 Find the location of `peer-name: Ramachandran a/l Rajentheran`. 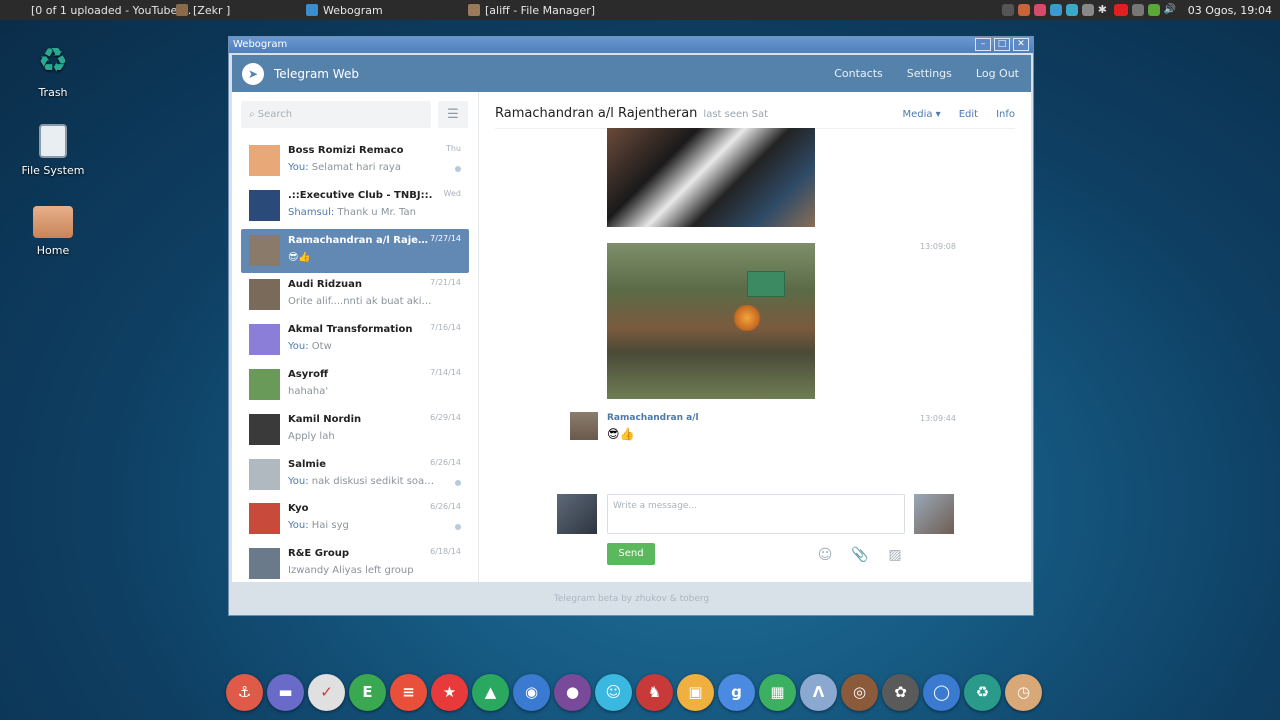

peer-name: Ramachandran a/l Rajentheran is located at coordinates (596, 113).